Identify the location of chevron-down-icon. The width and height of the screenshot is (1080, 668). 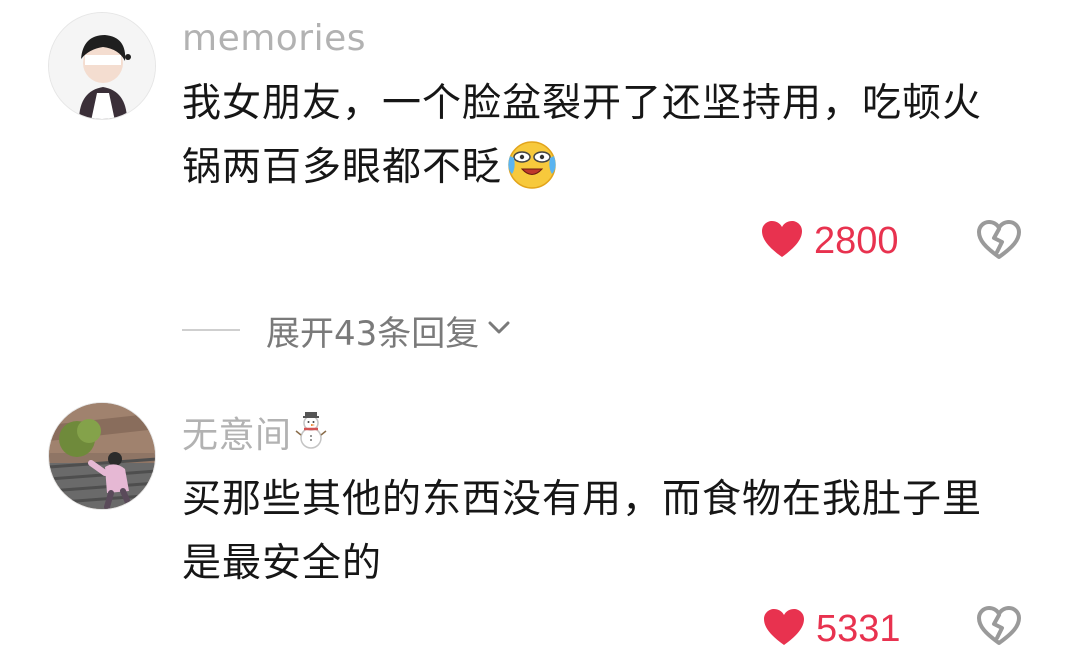
(499, 330).